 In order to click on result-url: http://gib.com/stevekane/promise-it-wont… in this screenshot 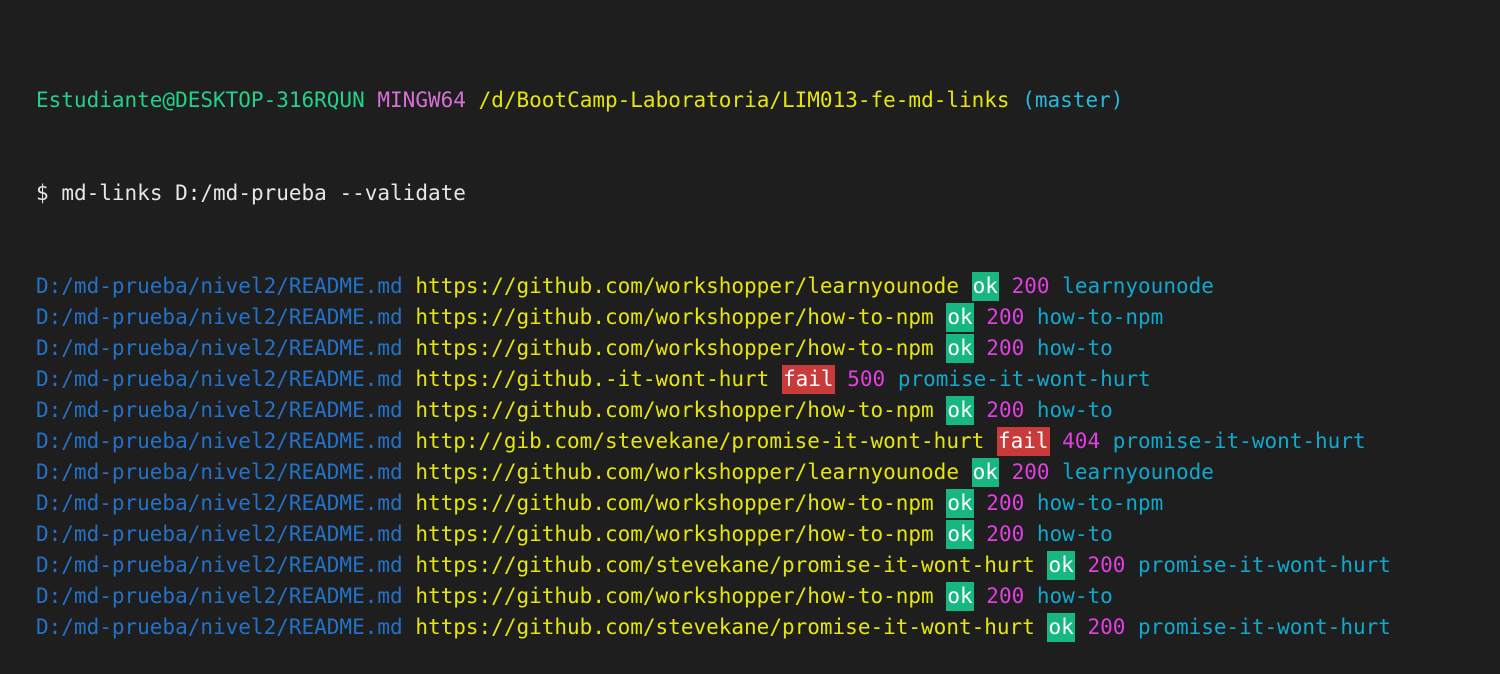, I will do `click(700, 441)`.